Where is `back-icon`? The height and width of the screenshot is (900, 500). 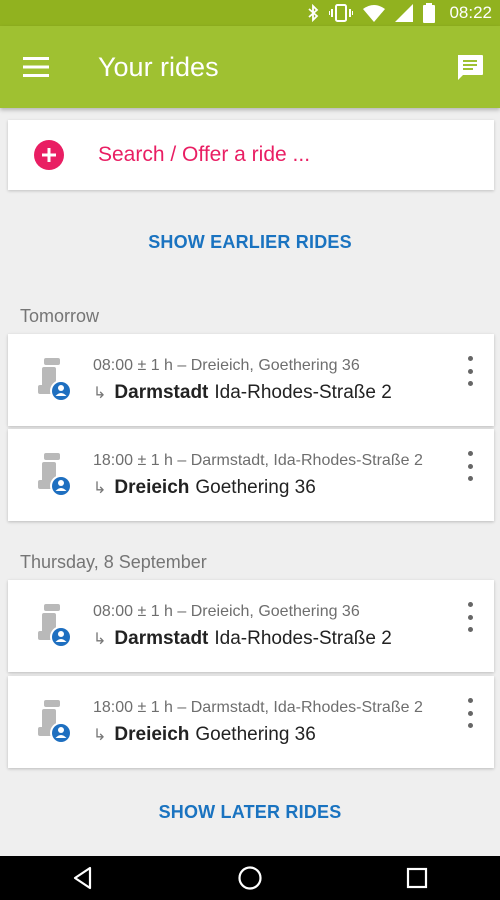 back-icon is located at coordinates (83, 878).